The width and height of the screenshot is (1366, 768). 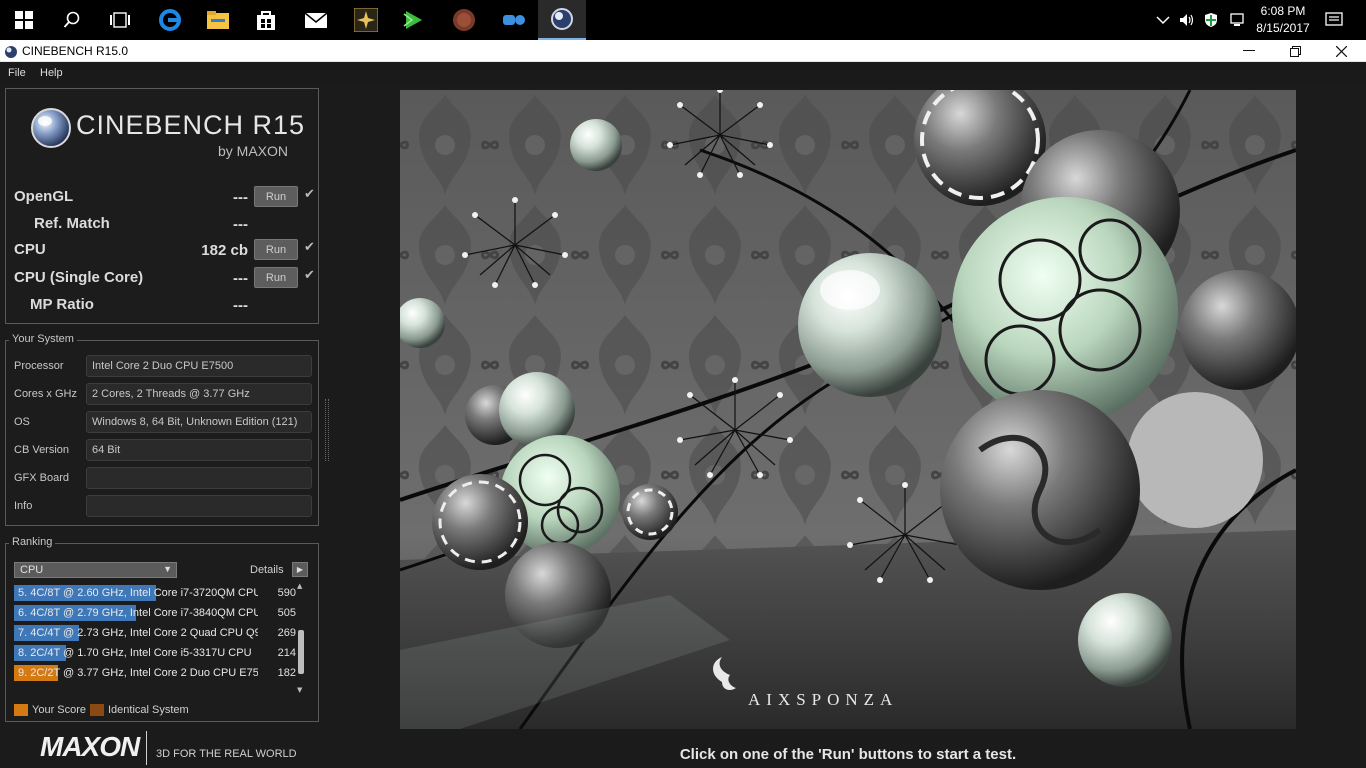 What do you see at coordinates (1334, 20) in the screenshot?
I see `action-center-icon` at bounding box center [1334, 20].